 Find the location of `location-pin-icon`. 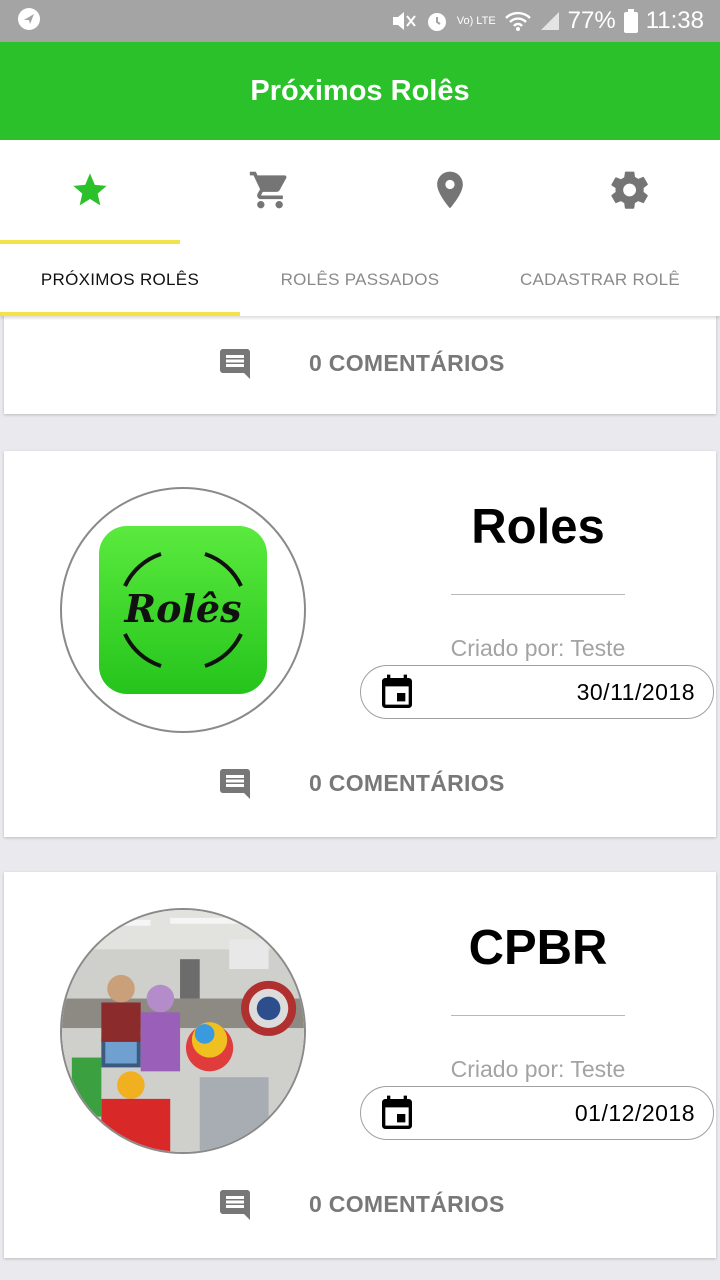

location-pin-icon is located at coordinates (450, 192).